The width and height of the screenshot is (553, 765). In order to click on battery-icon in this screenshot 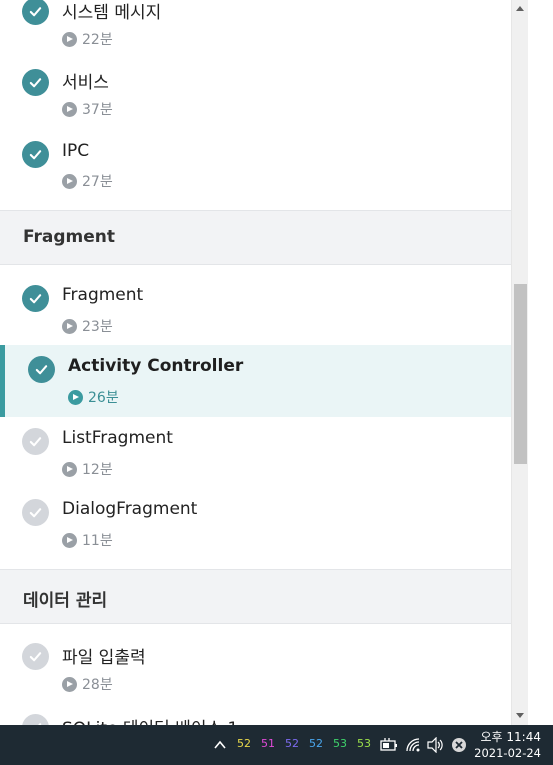, I will do `click(389, 745)`.